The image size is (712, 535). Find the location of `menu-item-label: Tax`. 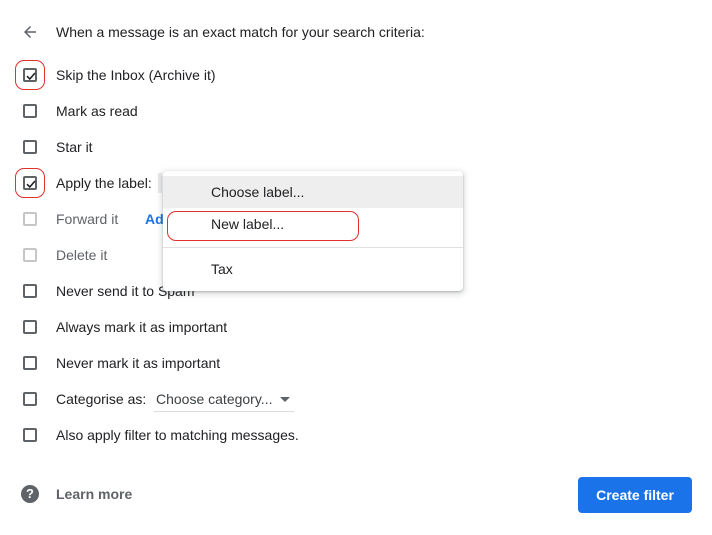

menu-item-label: Tax is located at coordinates (222, 269).